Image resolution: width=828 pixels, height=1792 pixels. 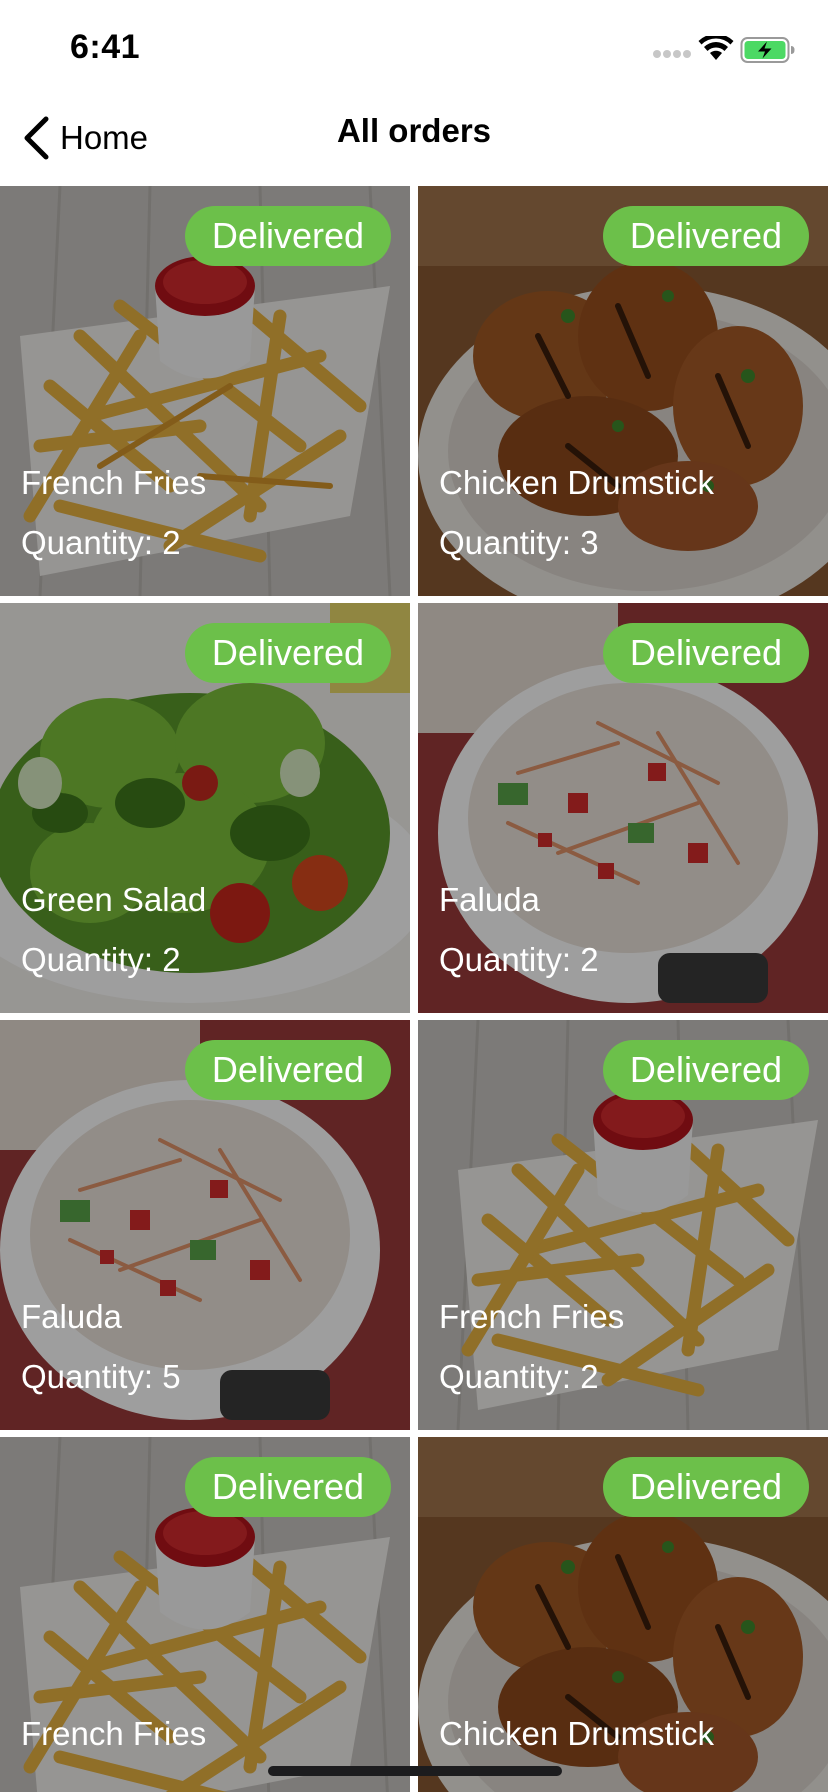 What do you see at coordinates (101, 1376) in the screenshot?
I see `item-quantity: Quantity: 5` at bounding box center [101, 1376].